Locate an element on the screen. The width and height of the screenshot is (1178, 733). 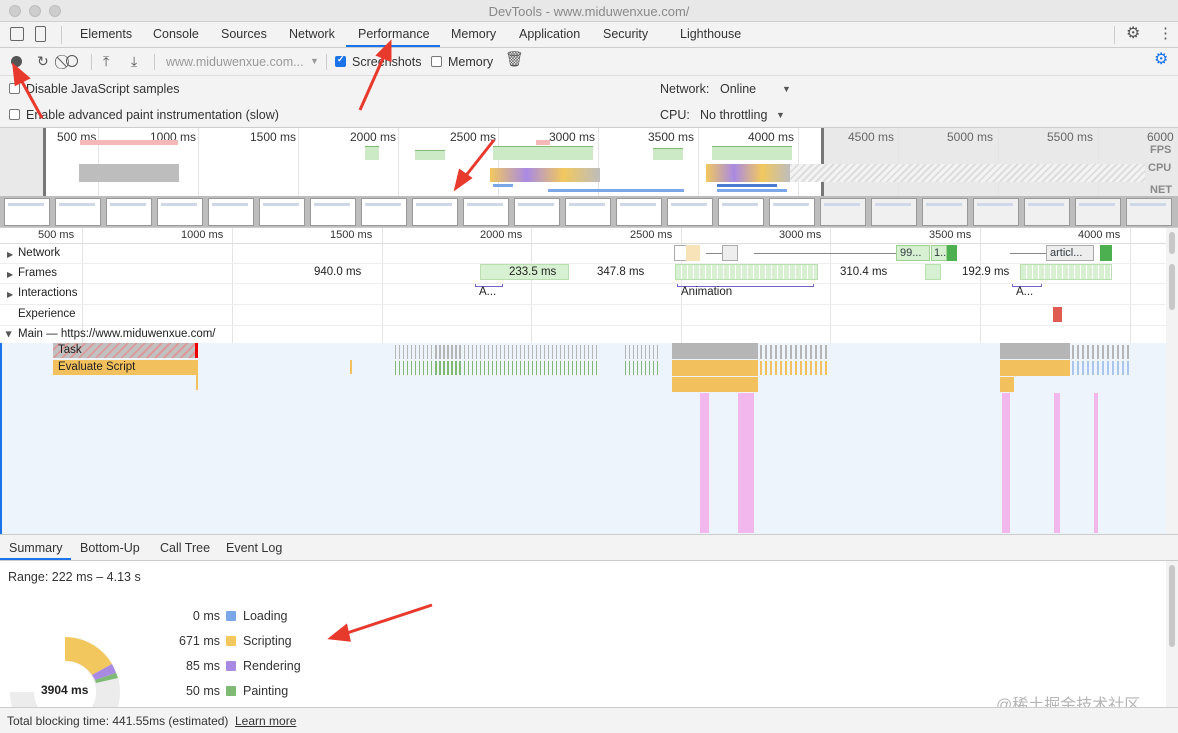
annotation-arrow-screenshots is located at coordinates (372, 83).